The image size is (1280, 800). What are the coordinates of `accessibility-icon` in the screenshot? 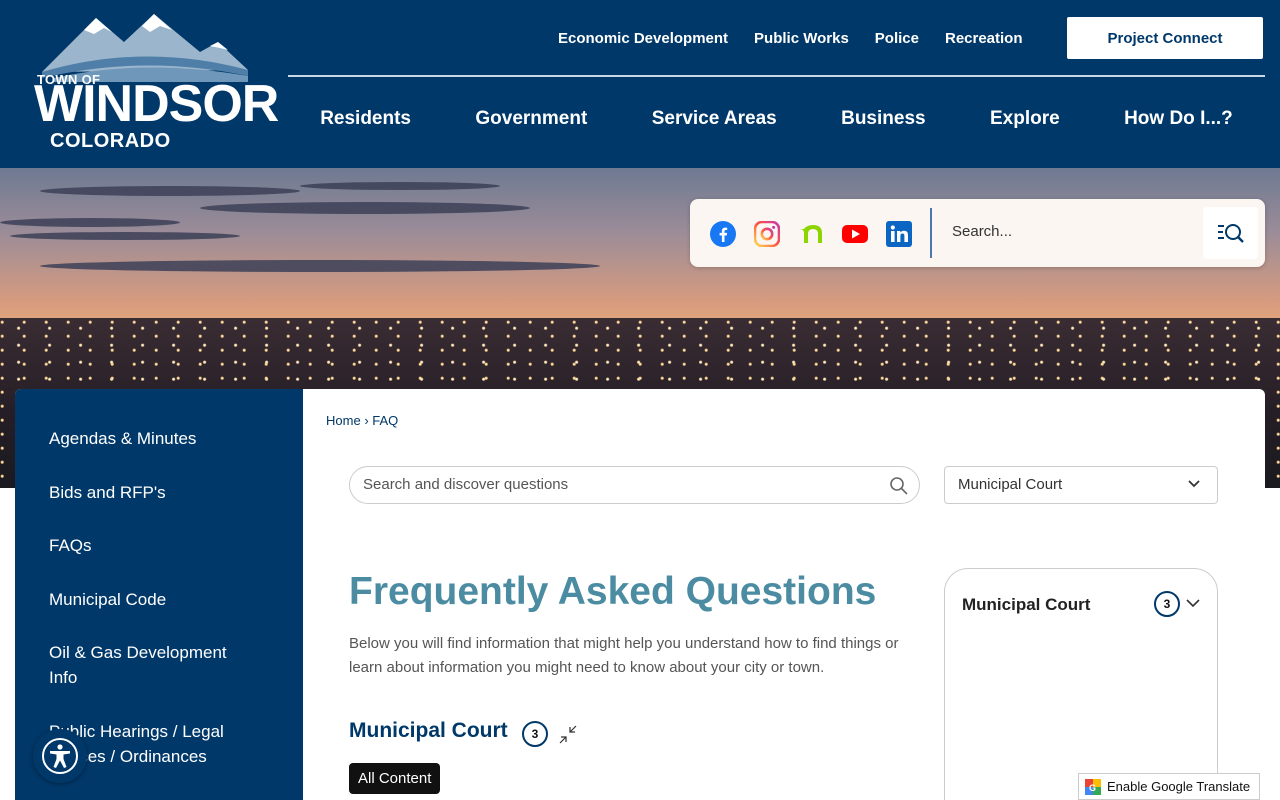 It's located at (60, 756).